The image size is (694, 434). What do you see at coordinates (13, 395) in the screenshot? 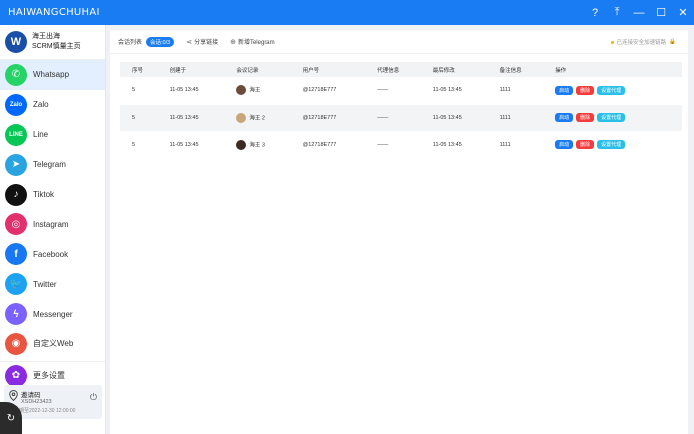
I see `location-pin-icon` at bounding box center [13, 395].